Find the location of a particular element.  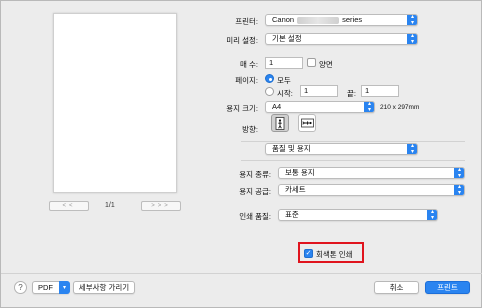

orientation-label: 방향: is located at coordinates (250, 129).